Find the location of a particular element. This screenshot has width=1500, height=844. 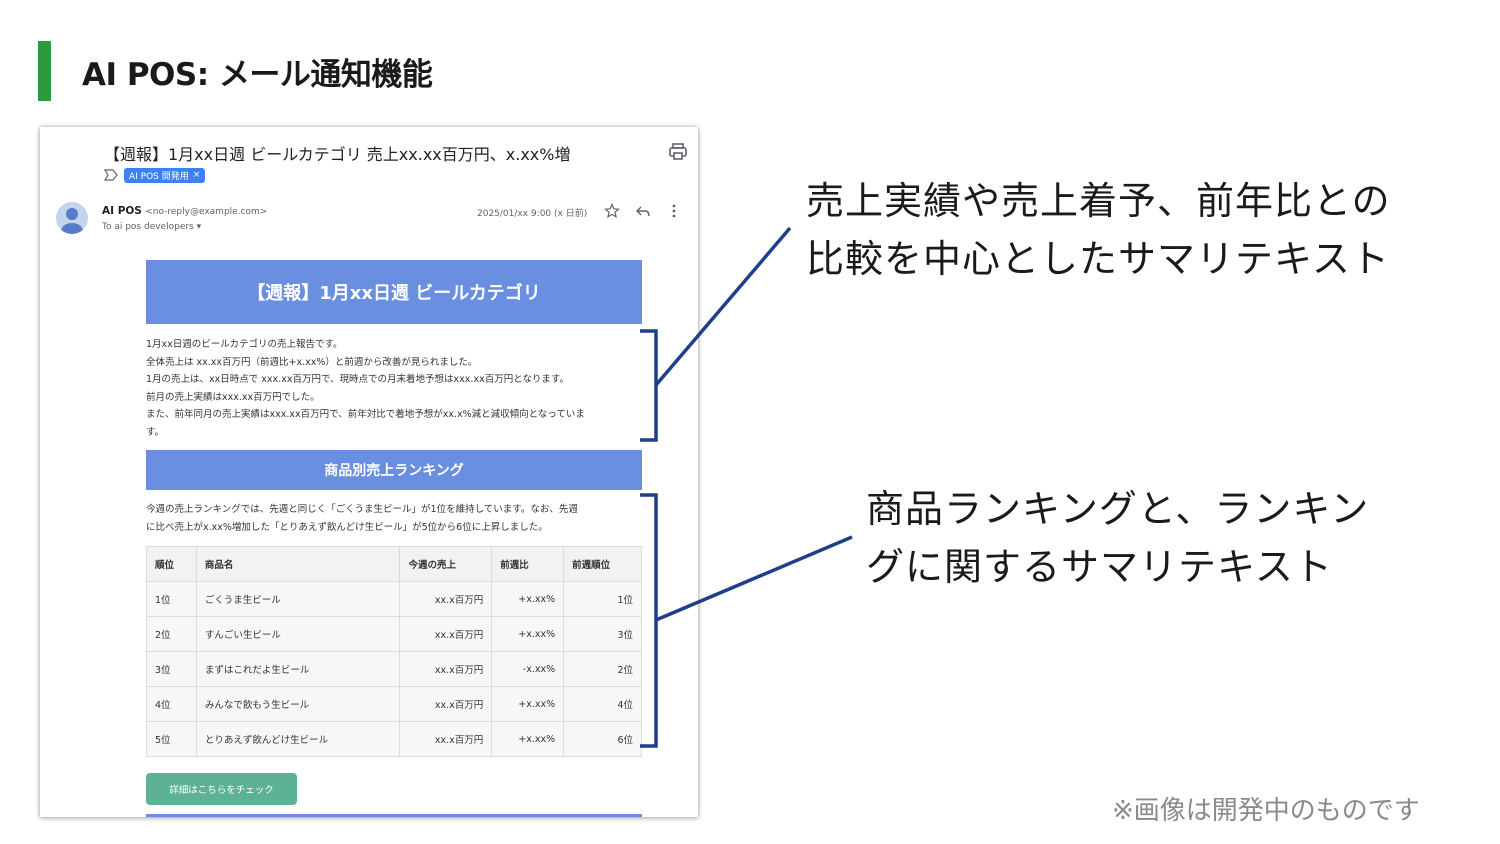

label-row: AI POS 開発用 × is located at coordinates (155, 175).